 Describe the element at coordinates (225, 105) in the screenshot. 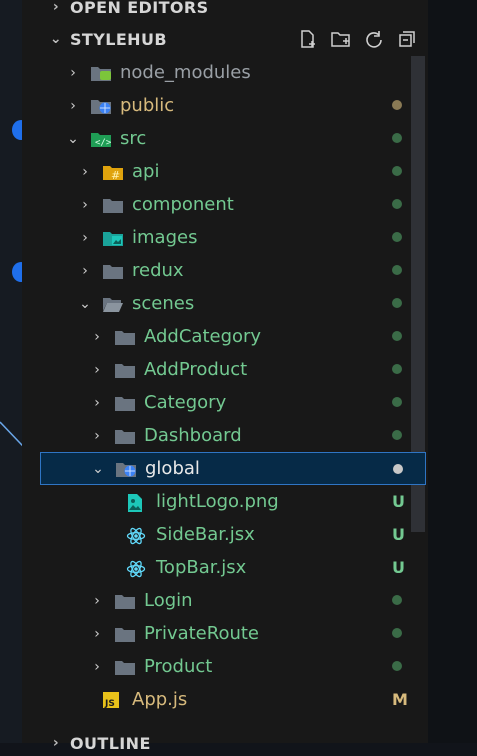

I see `folder-row-public: › public` at that location.